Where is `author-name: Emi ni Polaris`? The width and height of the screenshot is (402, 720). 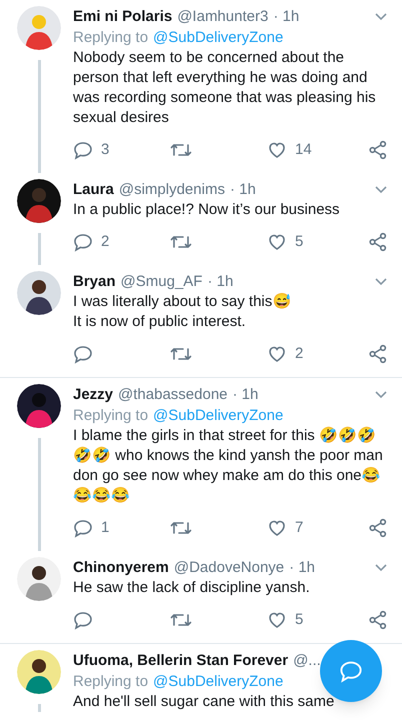
author-name: Emi ni Polaris is located at coordinates (122, 17).